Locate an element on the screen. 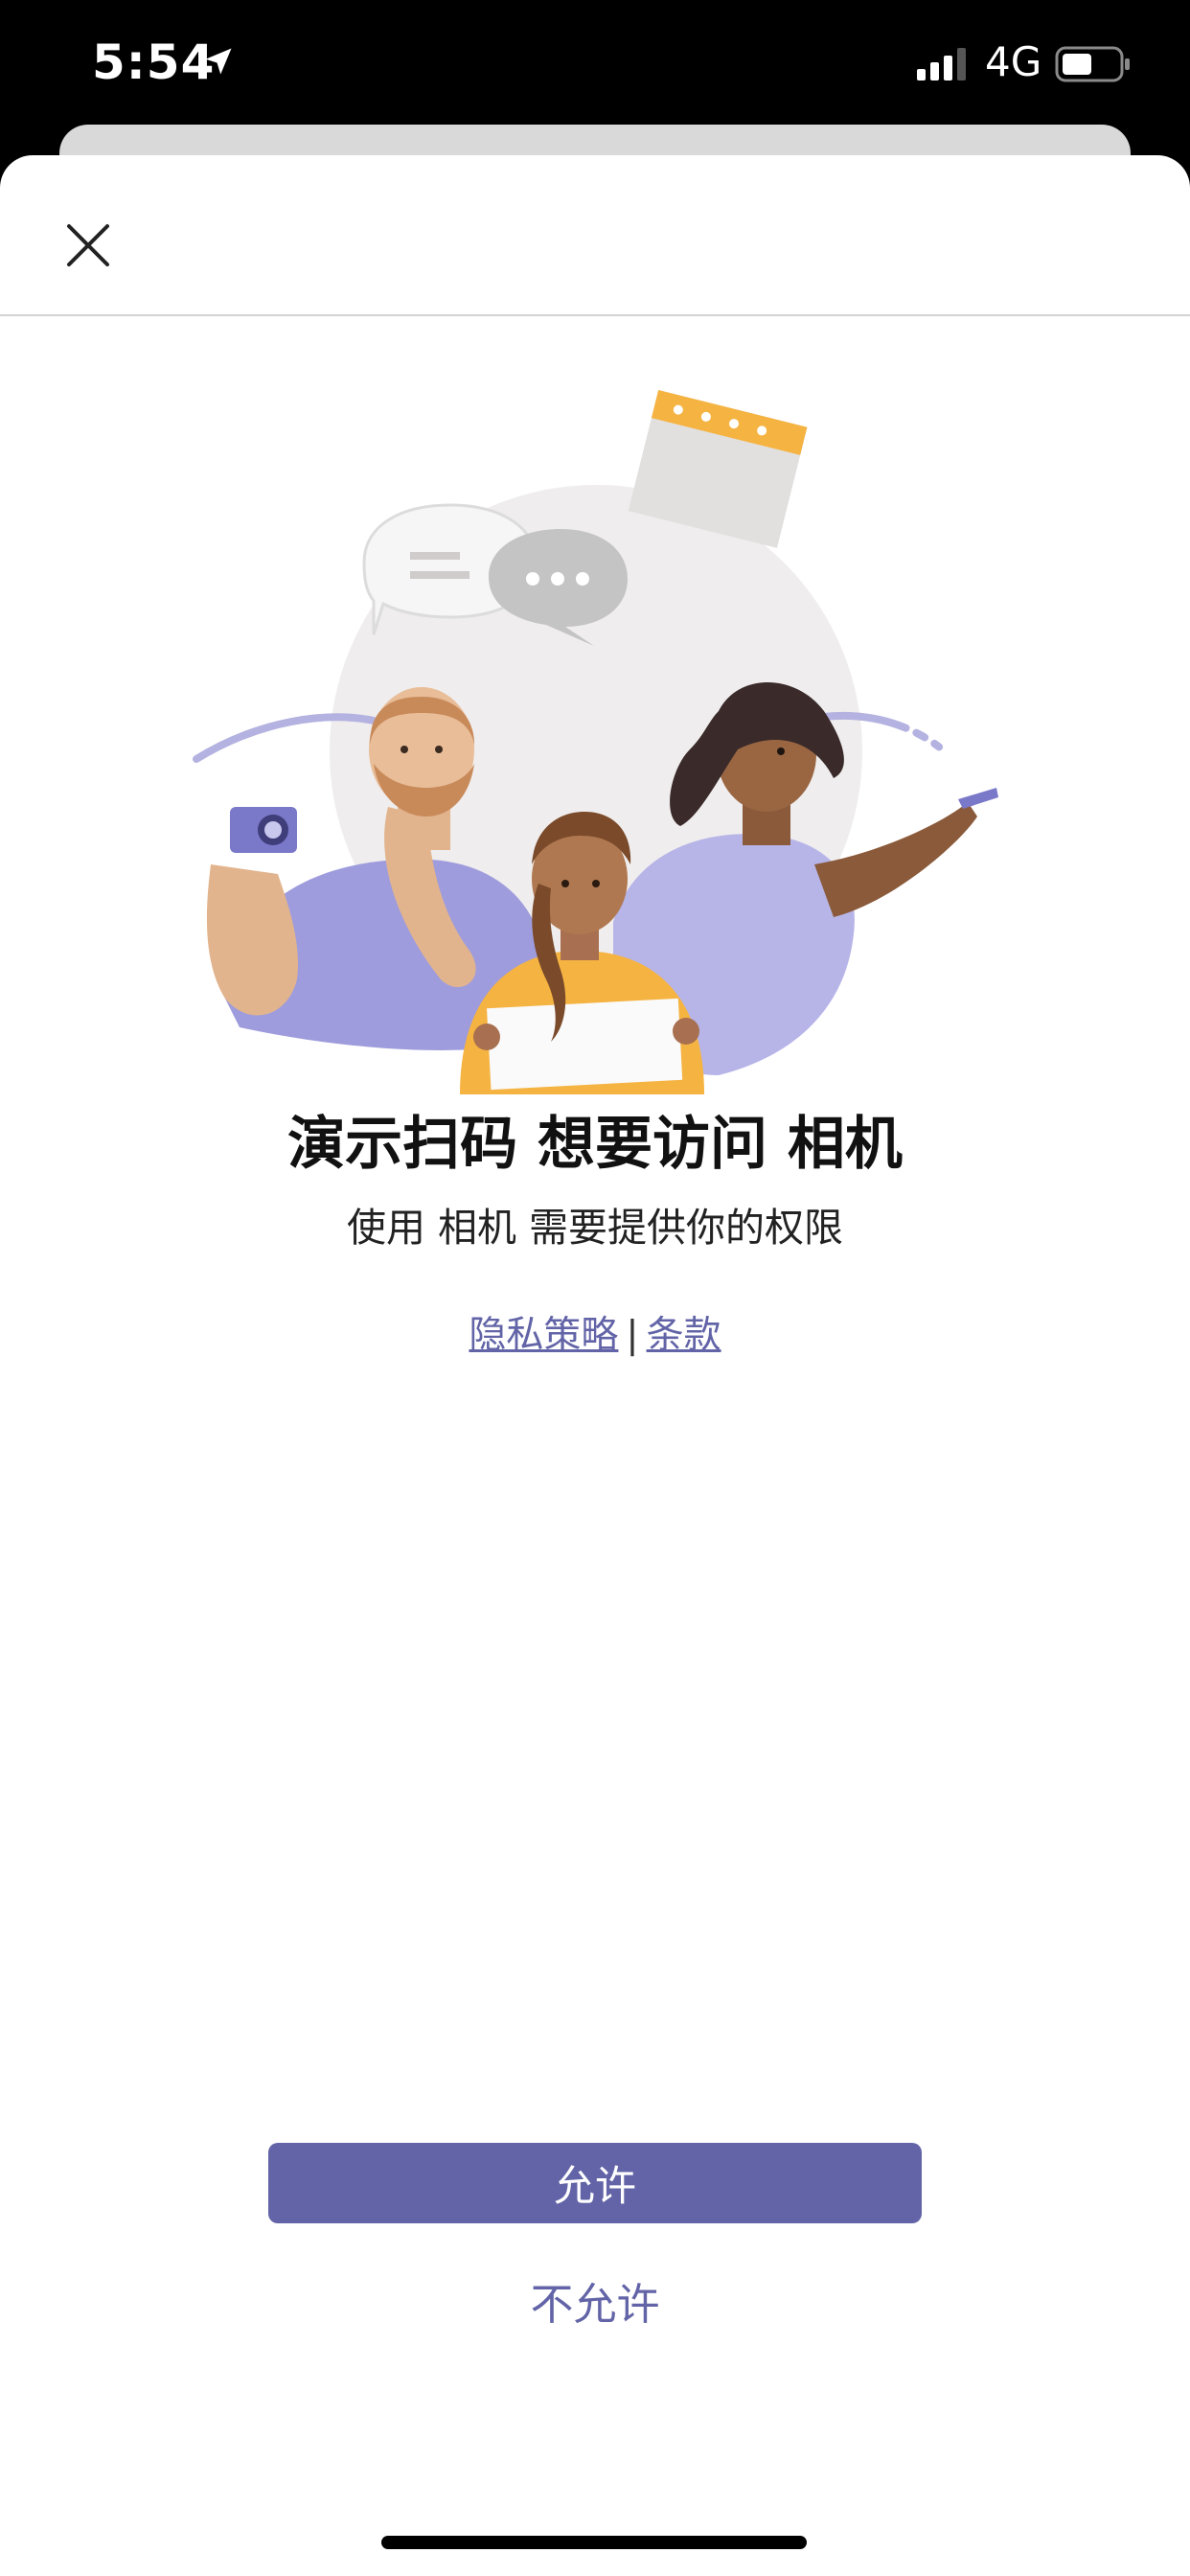  status-bar: 5:54 4G is located at coordinates (595, 67).